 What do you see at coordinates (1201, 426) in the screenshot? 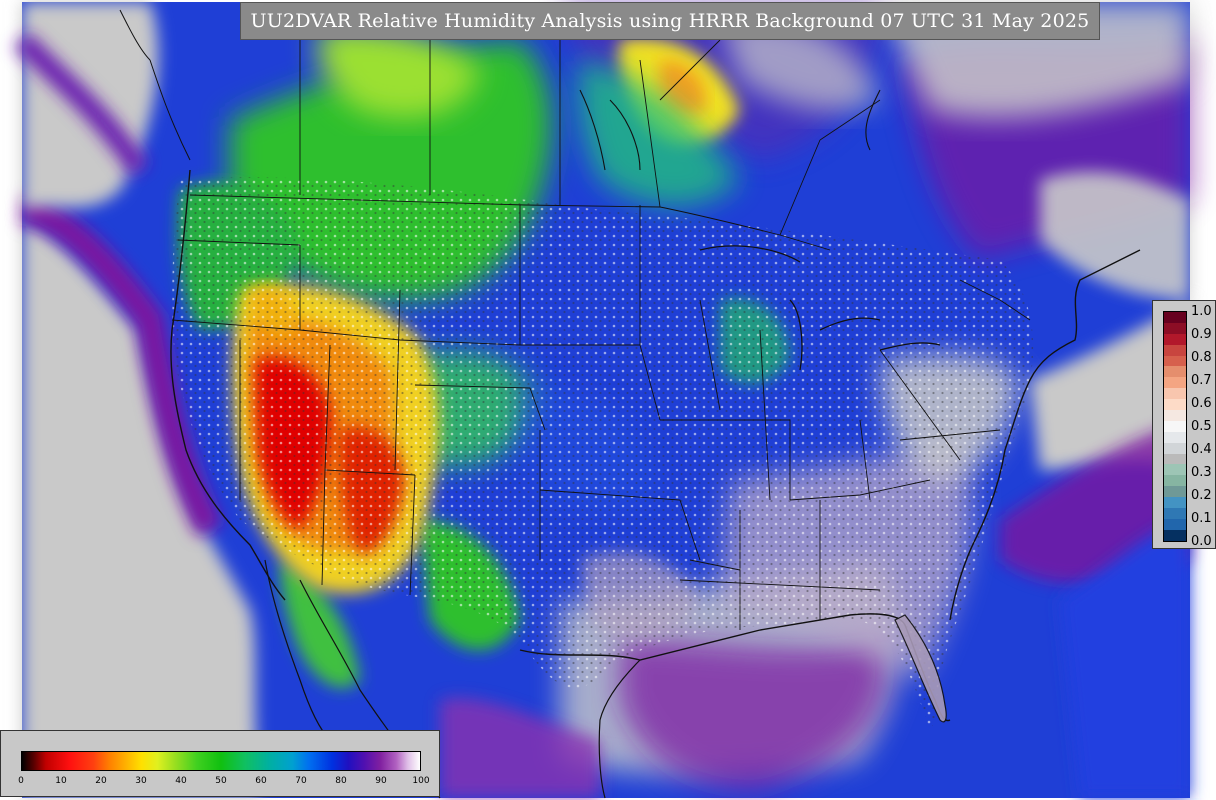
I see `colorbar-label: 0.5` at bounding box center [1201, 426].